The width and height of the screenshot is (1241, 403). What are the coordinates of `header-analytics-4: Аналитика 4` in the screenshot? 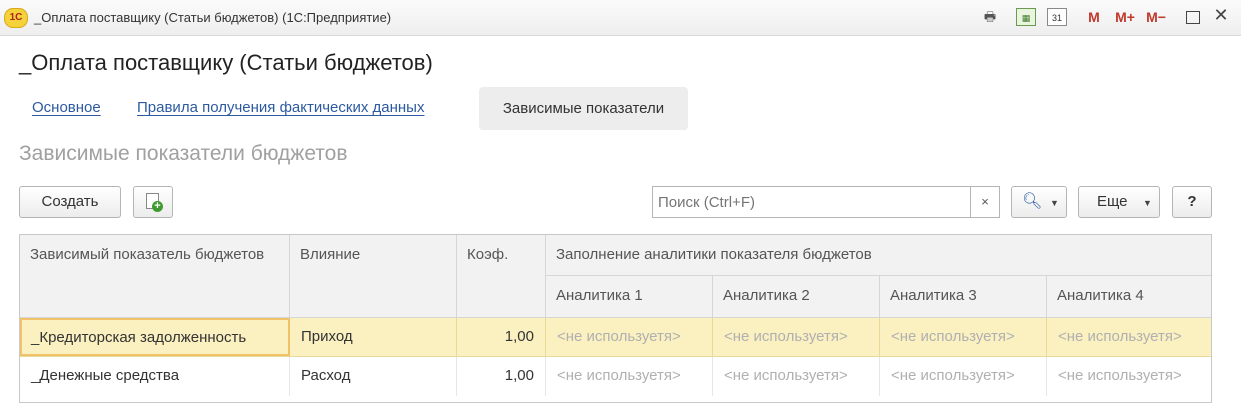 It's located at (1129, 297).